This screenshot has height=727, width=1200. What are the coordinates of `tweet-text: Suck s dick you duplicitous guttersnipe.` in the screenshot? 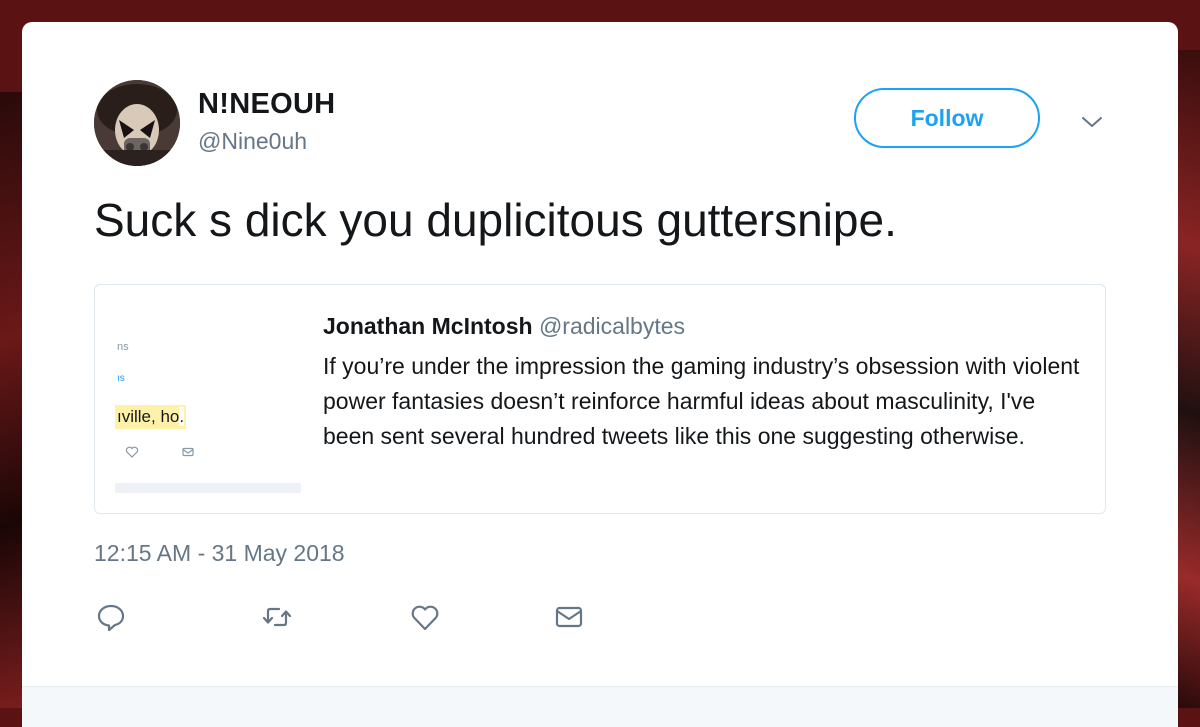 It's located at (495, 220).